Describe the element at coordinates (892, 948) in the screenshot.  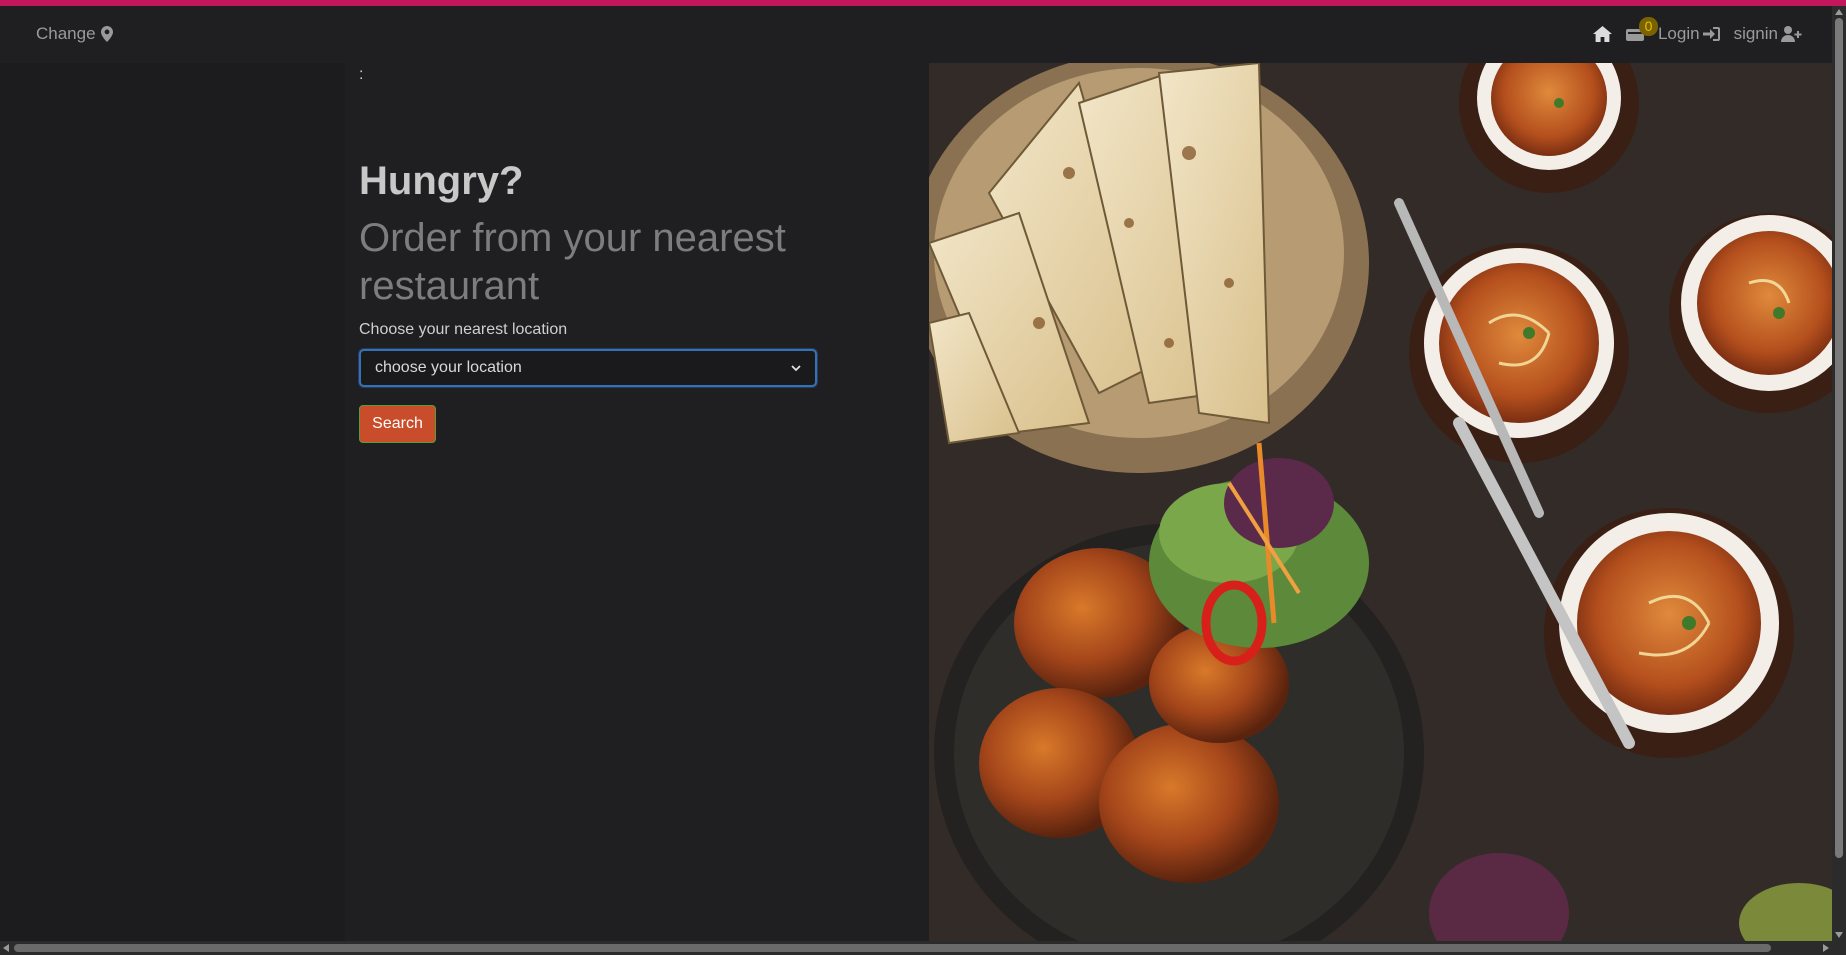
I see `horizontal-scroll-thumb` at that location.